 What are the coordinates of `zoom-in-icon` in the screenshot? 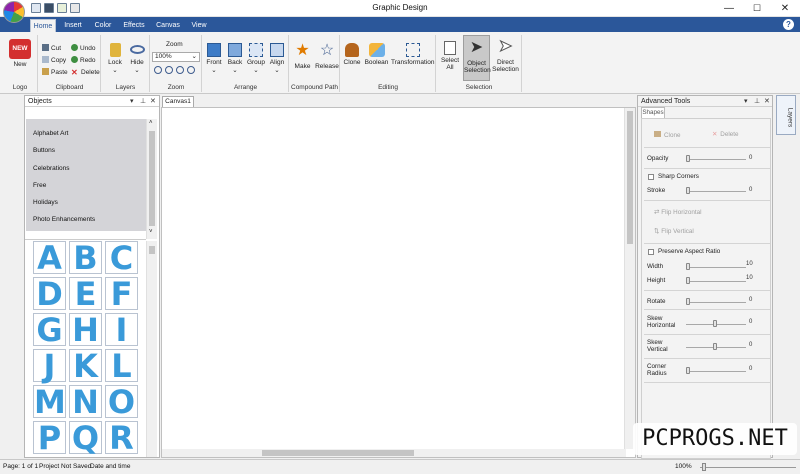 It's located at (158, 70).